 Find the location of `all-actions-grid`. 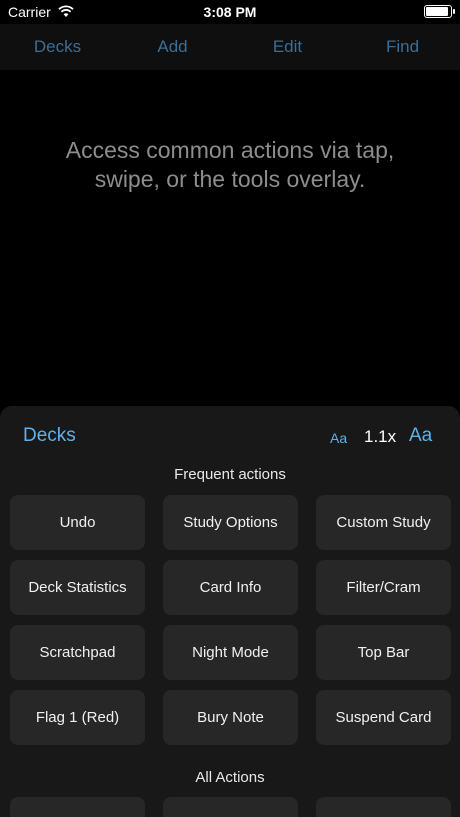

all-actions-grid is located at coordinates (230, 807).